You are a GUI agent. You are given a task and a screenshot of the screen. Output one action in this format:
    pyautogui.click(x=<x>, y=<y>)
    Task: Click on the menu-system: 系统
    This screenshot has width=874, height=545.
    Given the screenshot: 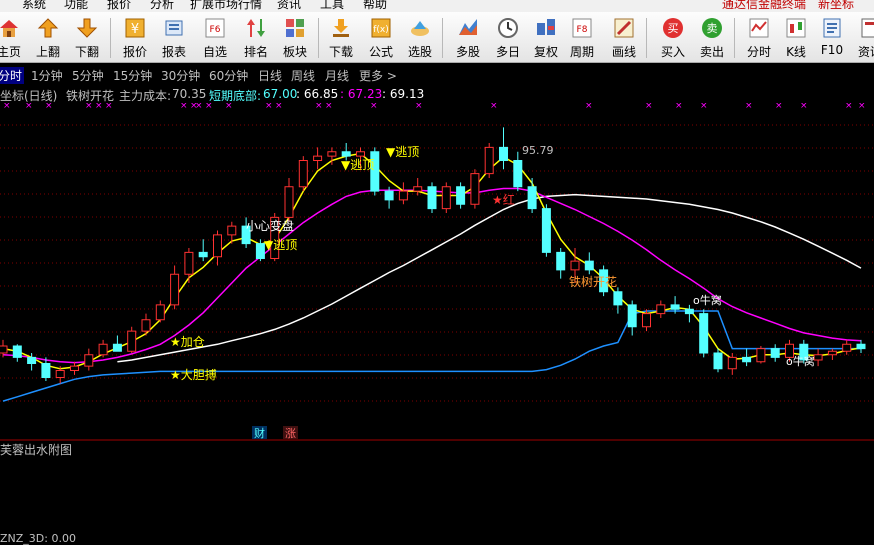 What is the action you would take?
    pyautogui.click(x=34, y=6)
    